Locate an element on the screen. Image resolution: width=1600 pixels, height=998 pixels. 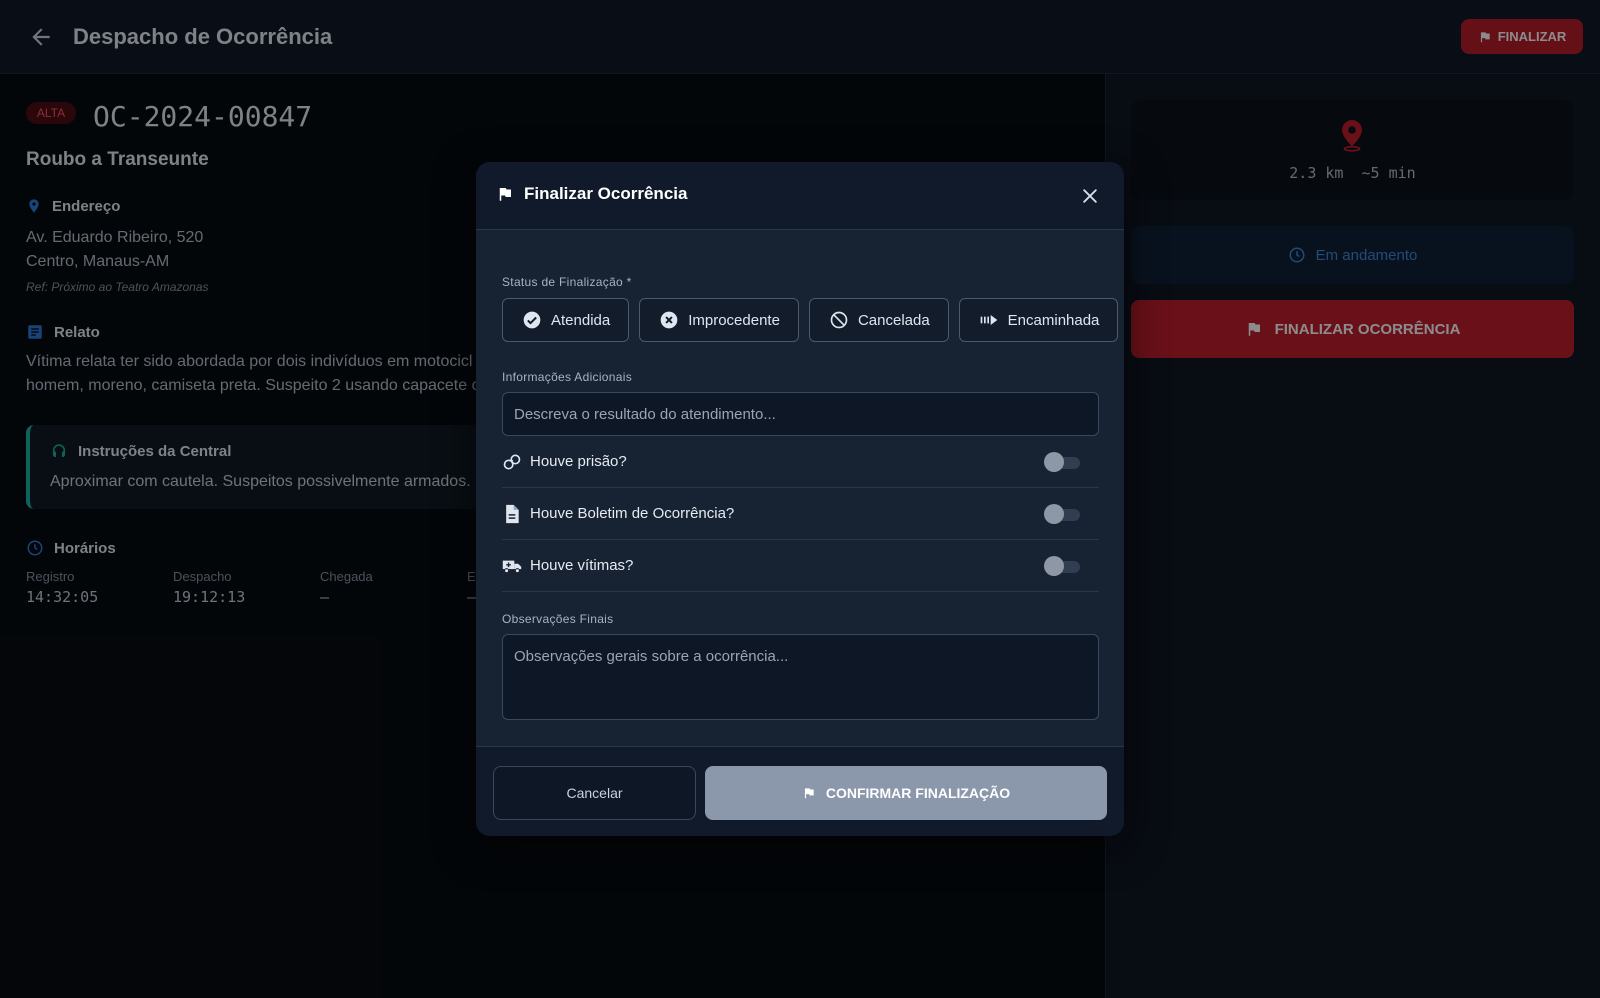
status-option-label: Cancelada is located at coordinates (893, 320).